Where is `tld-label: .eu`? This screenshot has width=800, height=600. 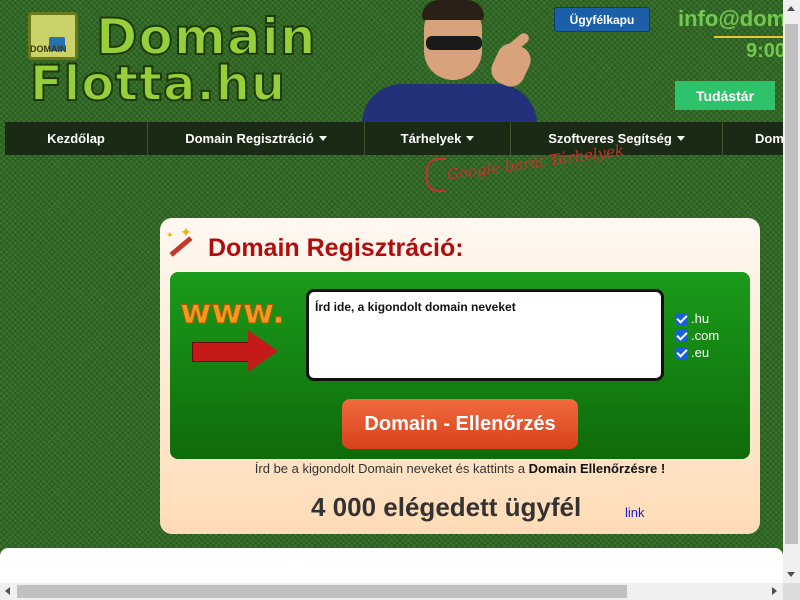
tld-label: .eu is located at coordinates (700, 352).